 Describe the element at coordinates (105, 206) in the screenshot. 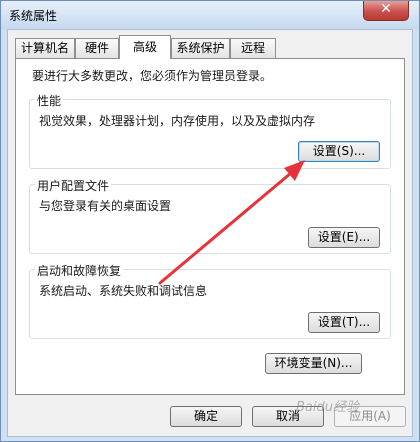

I see `user-profiles-description: 与您登录有关的桌面设置` at that location.